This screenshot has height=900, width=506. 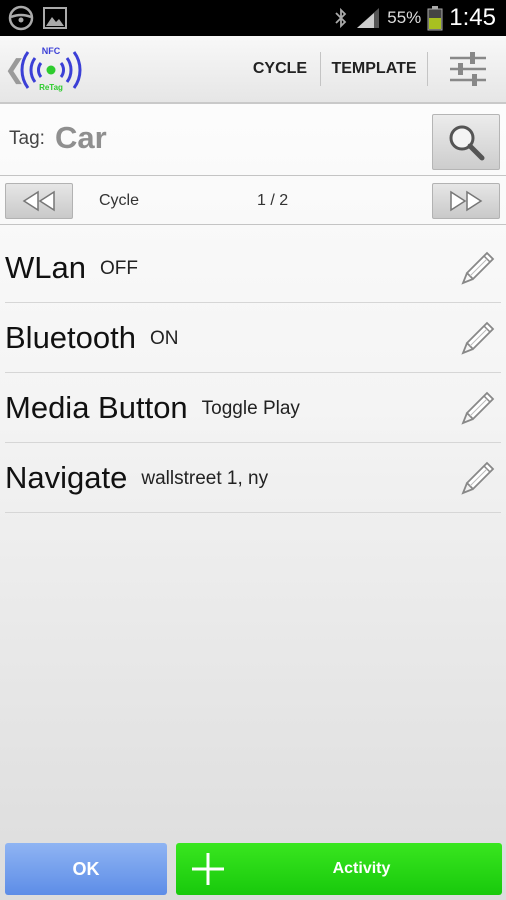 What do you see at coordinates (55, 18) in the screenshot?
I see `image-icon` at bounding box center [55, 18].